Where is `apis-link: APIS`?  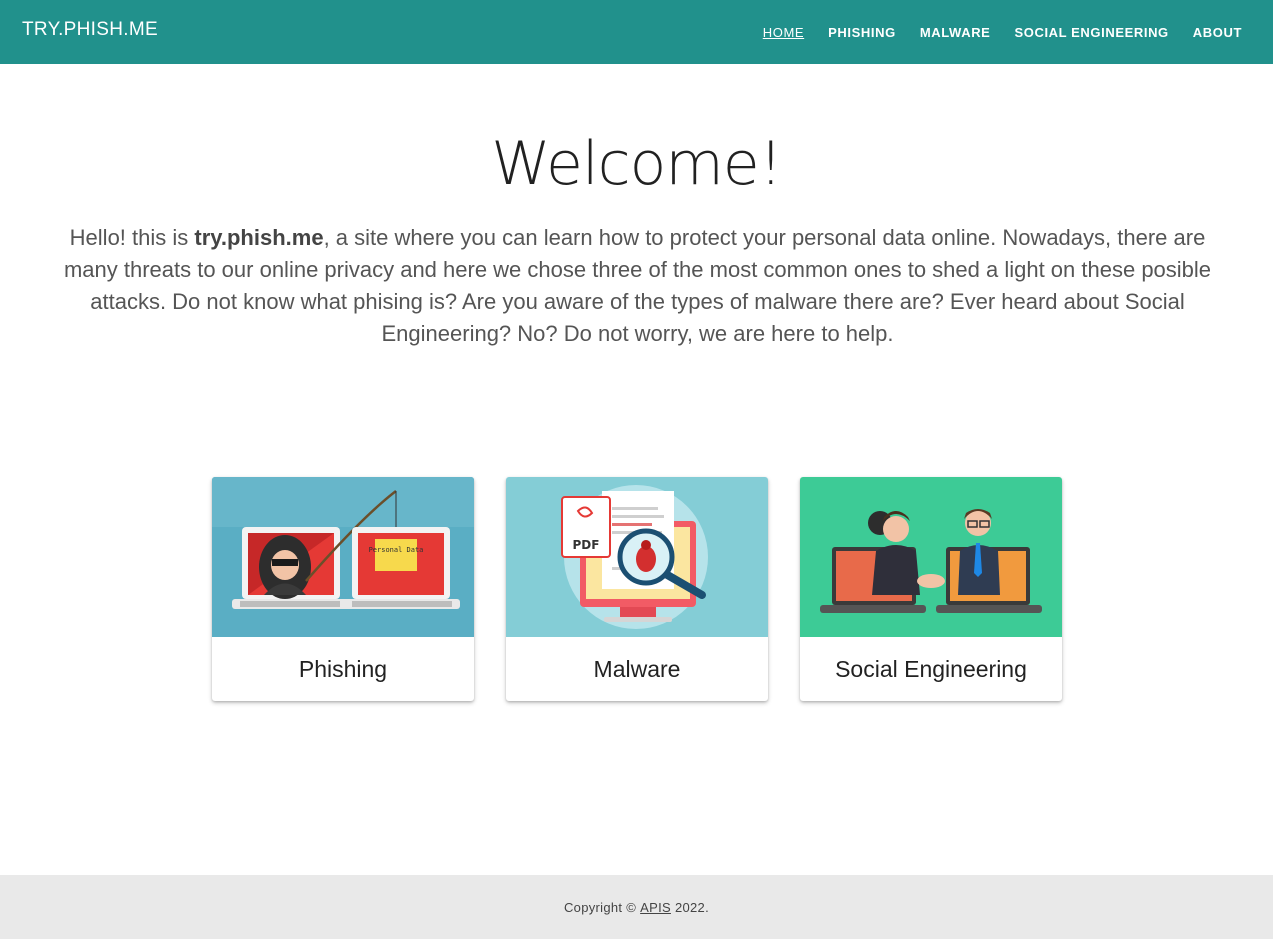 apis-link: APIS is located at coordinates (655, 907).